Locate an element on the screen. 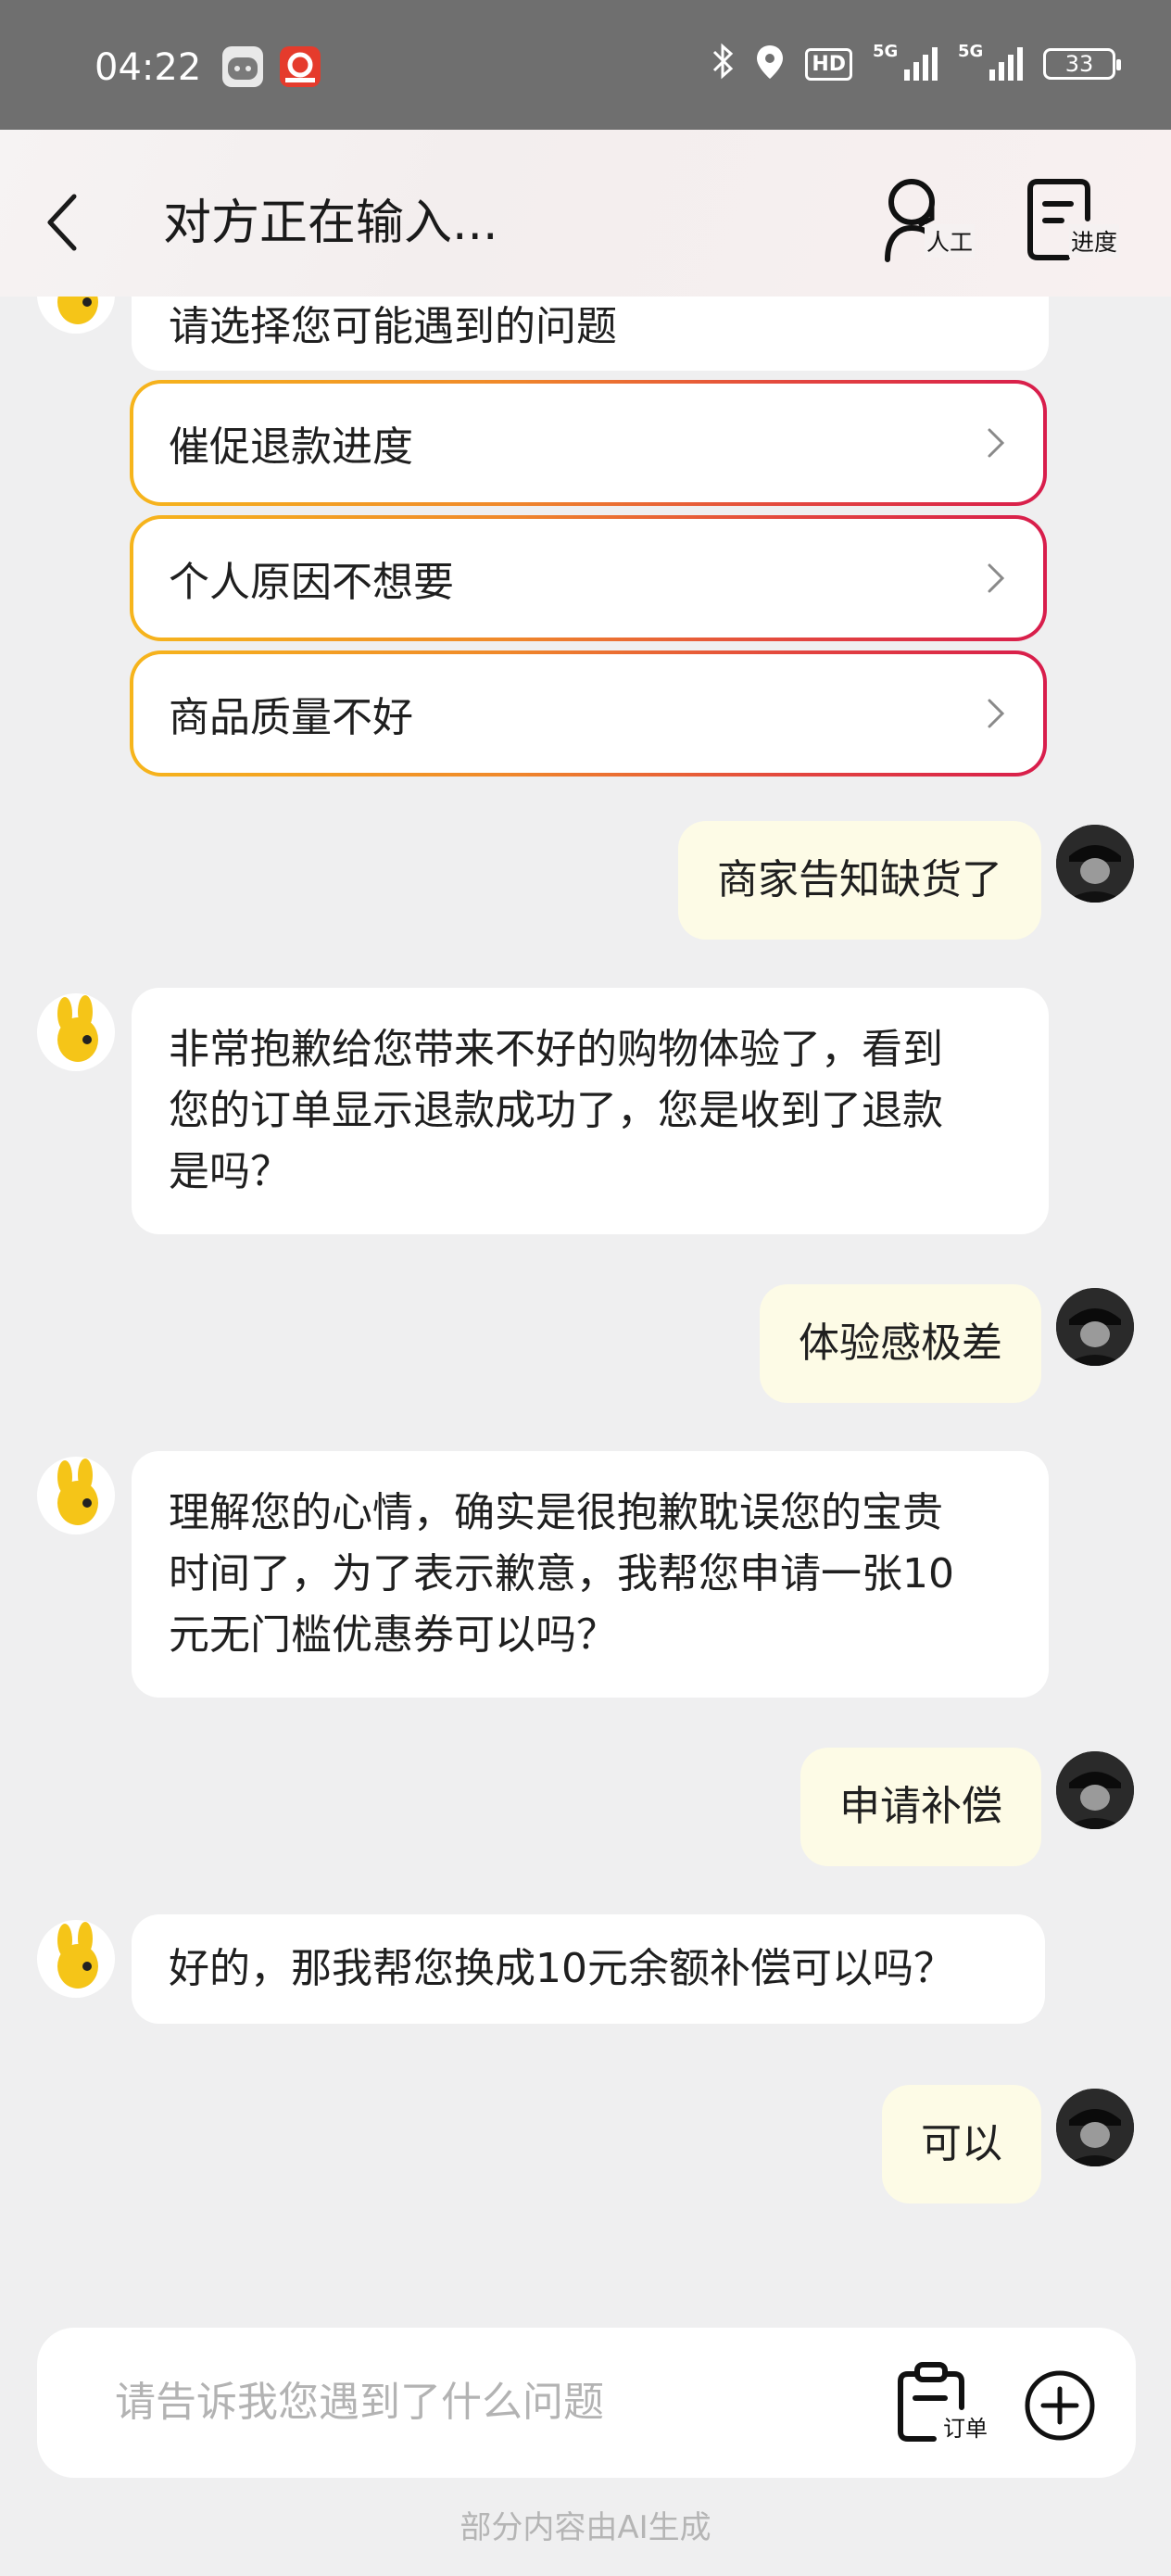  message-input-bar: 订单 is located at coordinates (587, 2403).